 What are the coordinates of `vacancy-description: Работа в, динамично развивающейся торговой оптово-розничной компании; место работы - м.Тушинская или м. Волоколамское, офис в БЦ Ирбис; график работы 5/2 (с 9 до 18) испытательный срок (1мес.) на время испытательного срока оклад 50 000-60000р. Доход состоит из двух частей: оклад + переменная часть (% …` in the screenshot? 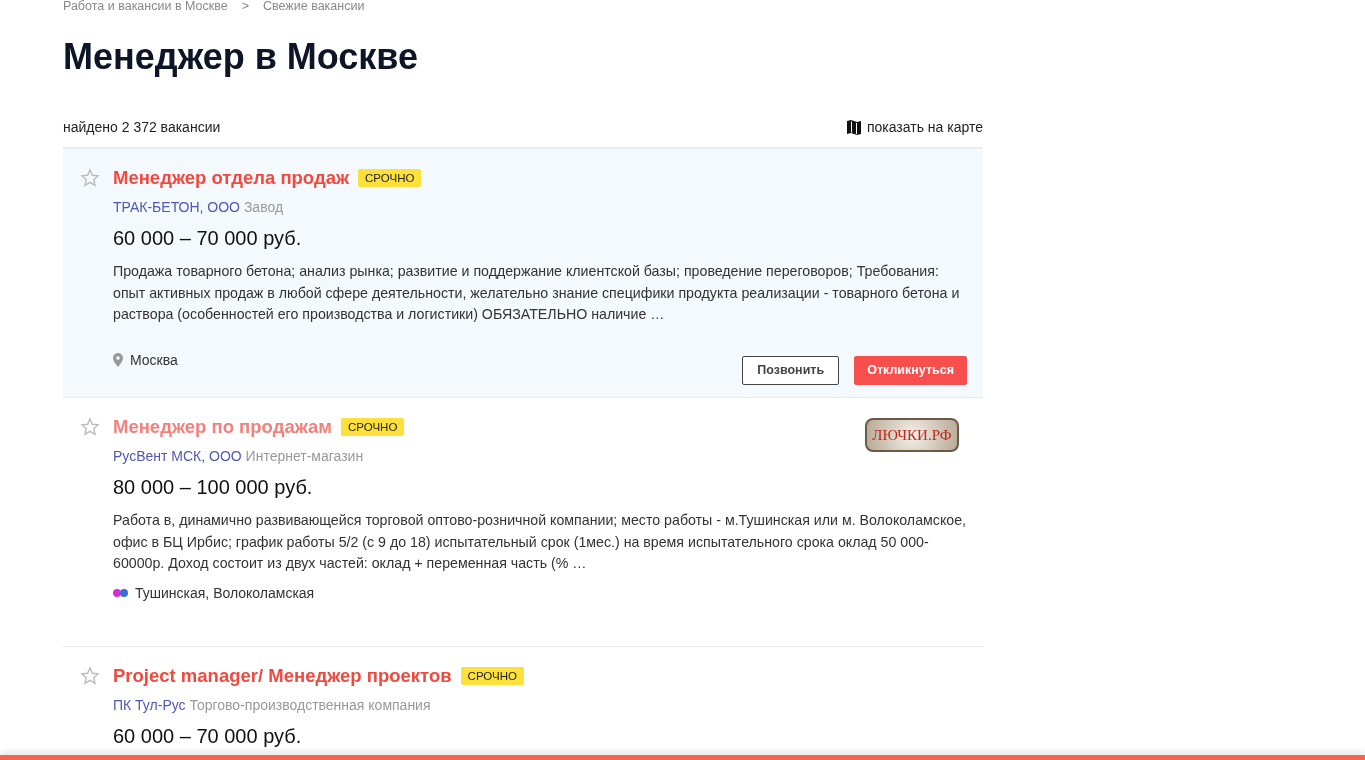 It's located at (540, 542).